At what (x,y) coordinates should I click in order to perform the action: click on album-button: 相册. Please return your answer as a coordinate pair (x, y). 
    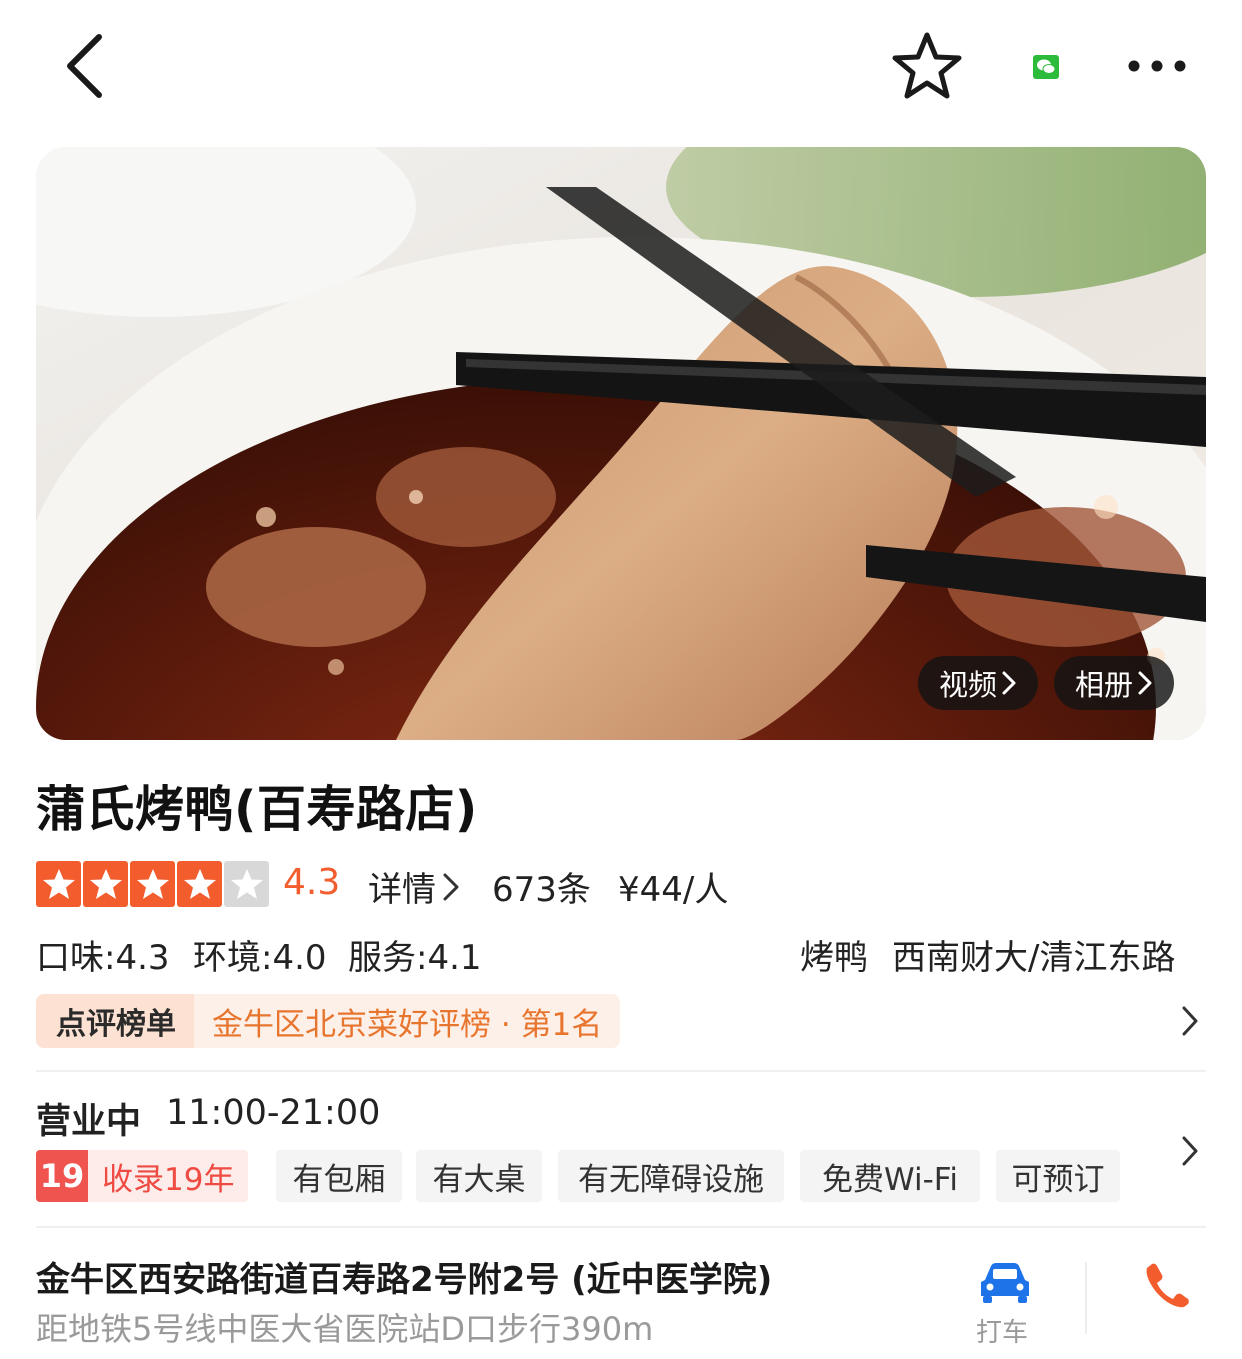
    Looking at the image, I should click on (1114, 683).